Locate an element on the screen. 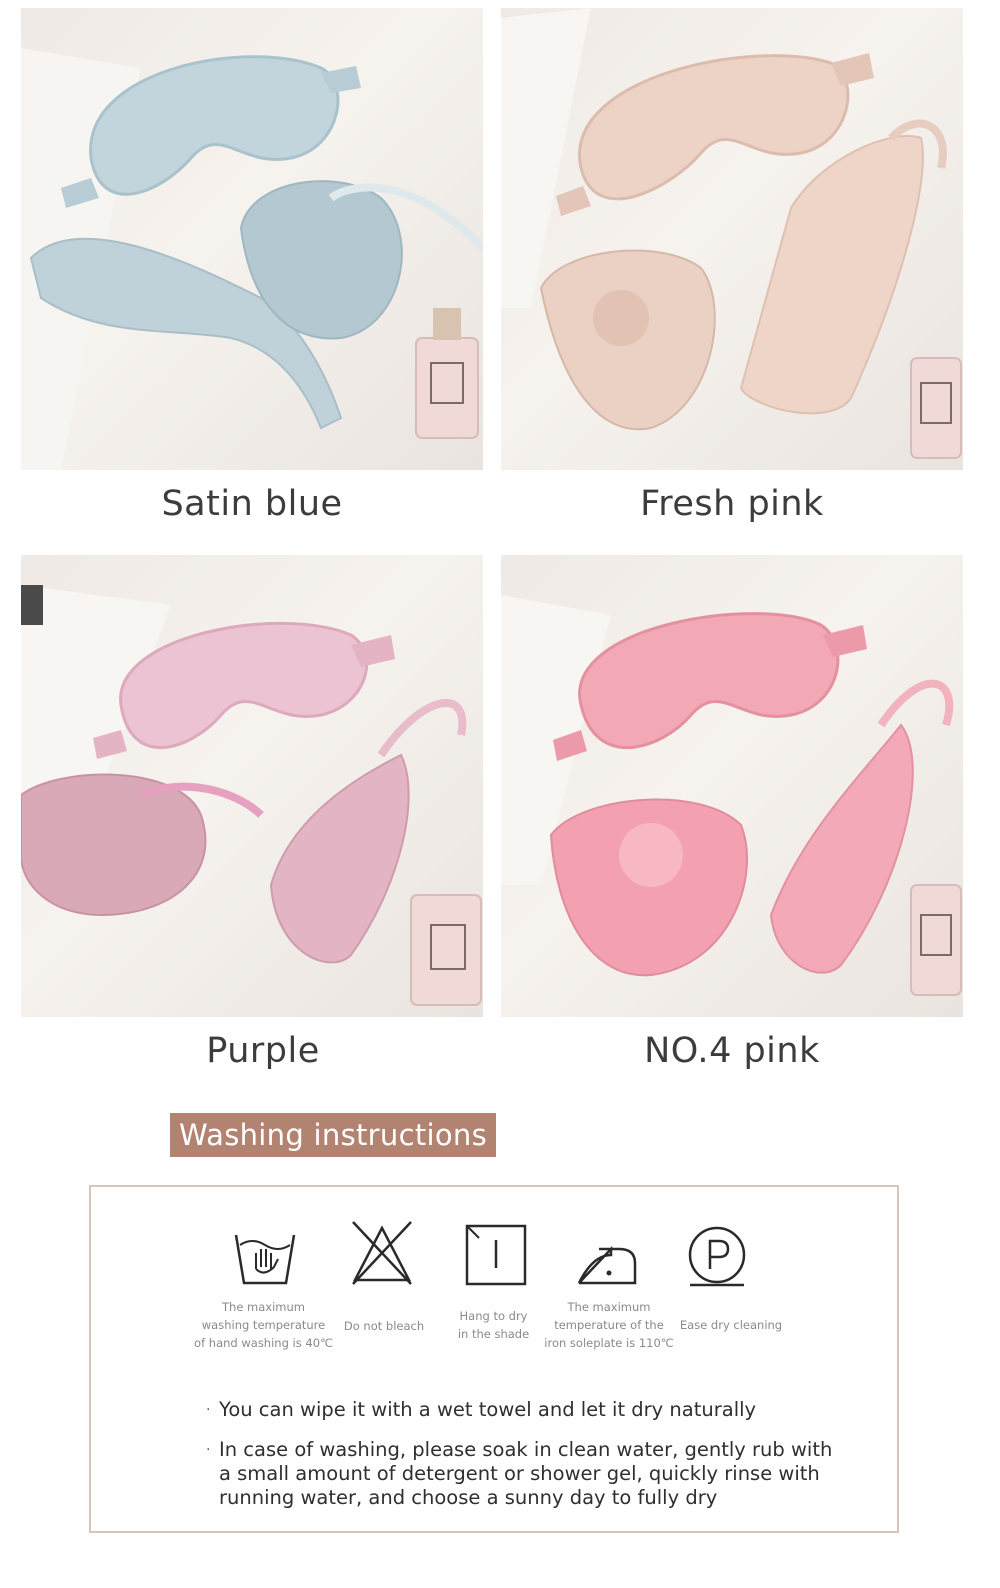 The width and height of the screenshot is (1000, 1588). hand-wash-label-line: washing temperature is located at coordinates (263, 1325).